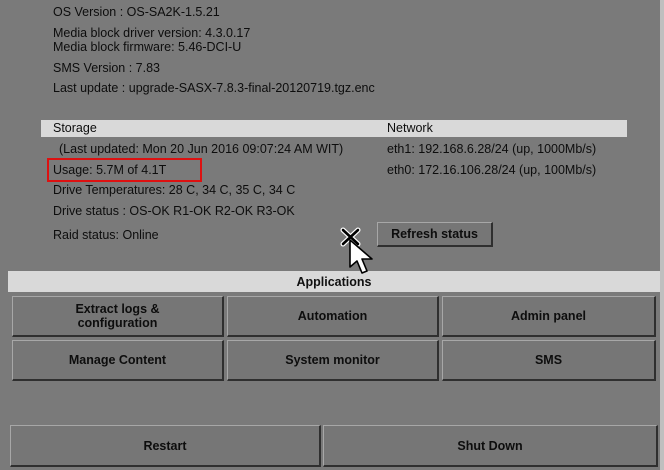 This screenshot has height=470, width=664. Describe the element at coordinates (118, 316) in the screenshot. I see `extract-logs-button: Extract logs & configuration` at that location.